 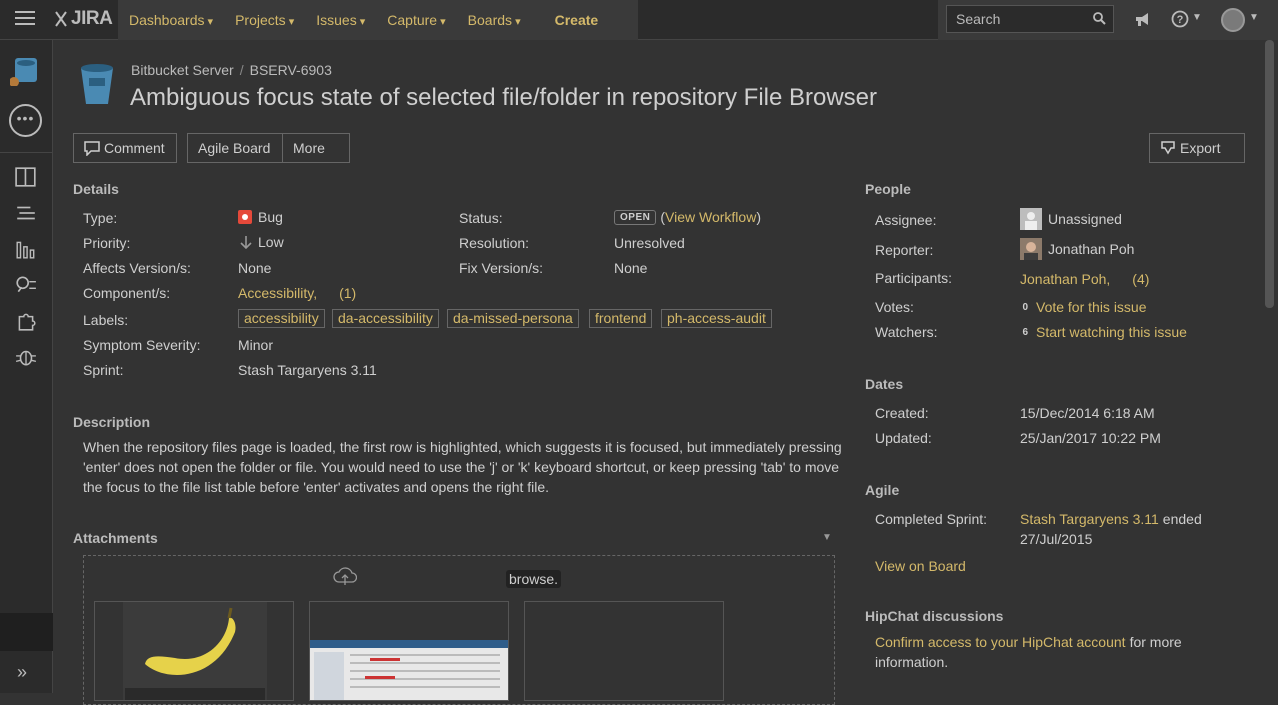 What do you see at coordinates (920, 566) in the screenshot?
I see `view-on-board-link: View on Board` at bounding box center [920, 566].